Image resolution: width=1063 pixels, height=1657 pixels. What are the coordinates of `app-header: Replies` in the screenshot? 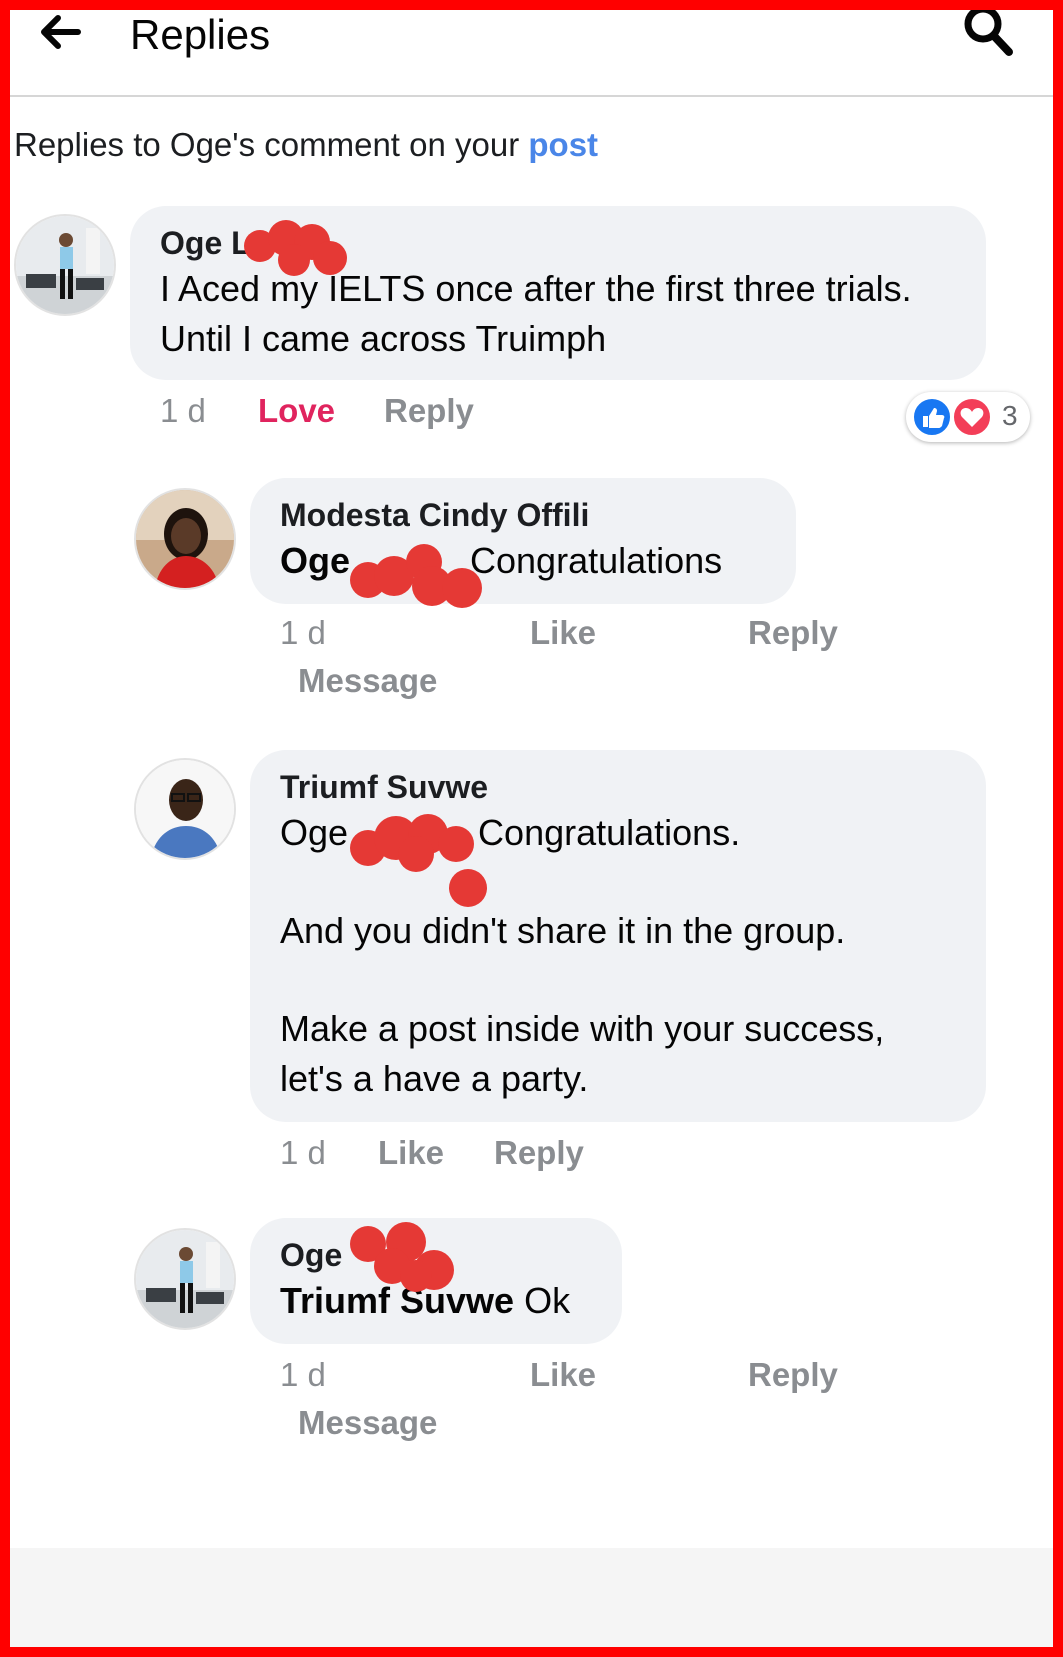 It's located at (531, 53).